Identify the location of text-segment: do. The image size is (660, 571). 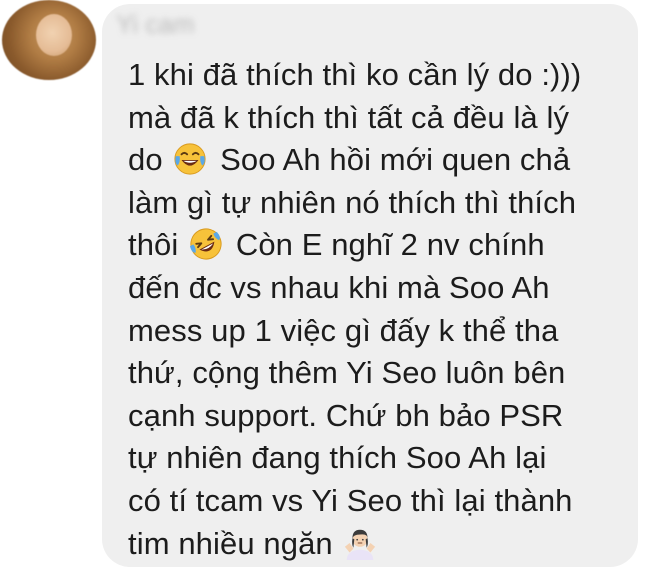
(145, 160).